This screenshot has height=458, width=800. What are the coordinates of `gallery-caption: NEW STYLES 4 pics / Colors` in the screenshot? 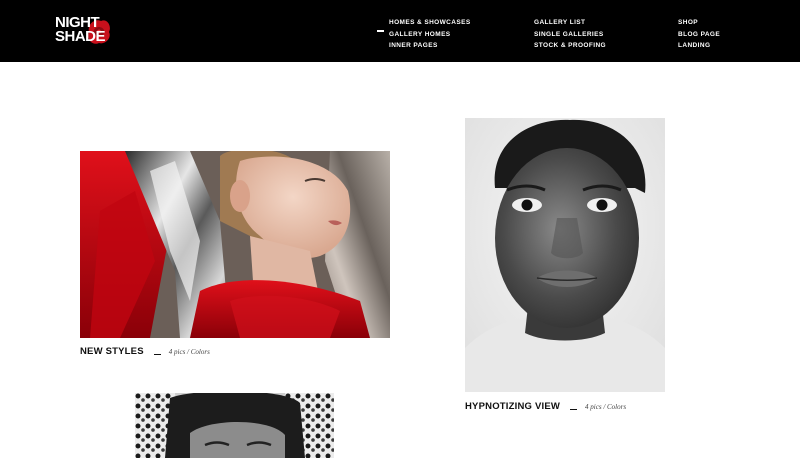 It's located at (145, 351).